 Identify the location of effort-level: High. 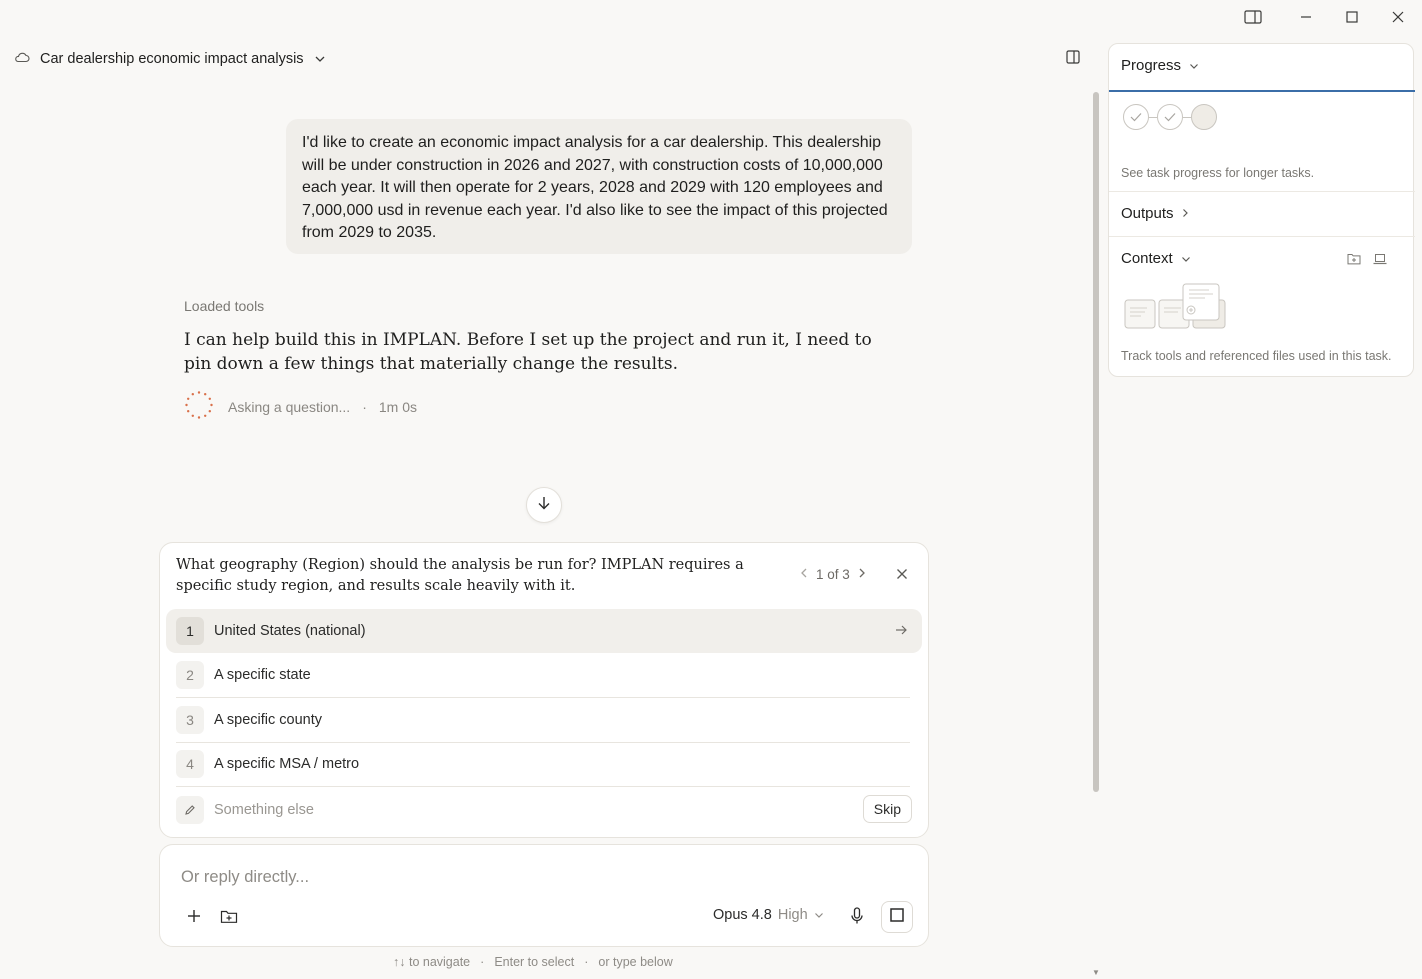
(792, 915).